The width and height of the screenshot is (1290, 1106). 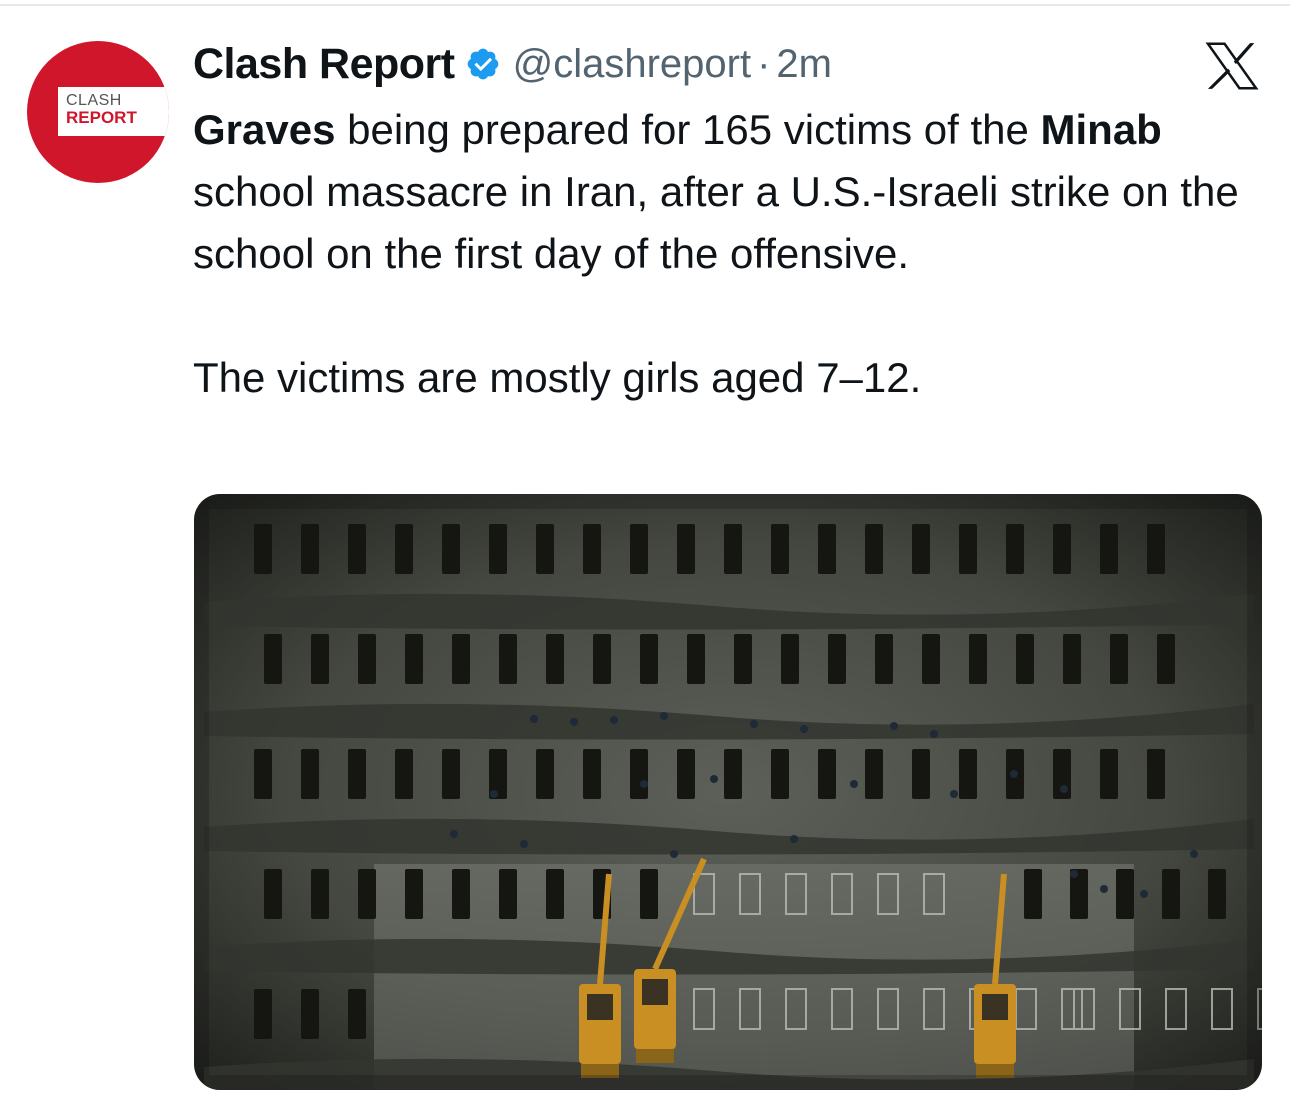 What do you see at coordinates (264, 129) in the screenshot?
I see `bold-word-graves: Graves` at bounding box center [264, 129].